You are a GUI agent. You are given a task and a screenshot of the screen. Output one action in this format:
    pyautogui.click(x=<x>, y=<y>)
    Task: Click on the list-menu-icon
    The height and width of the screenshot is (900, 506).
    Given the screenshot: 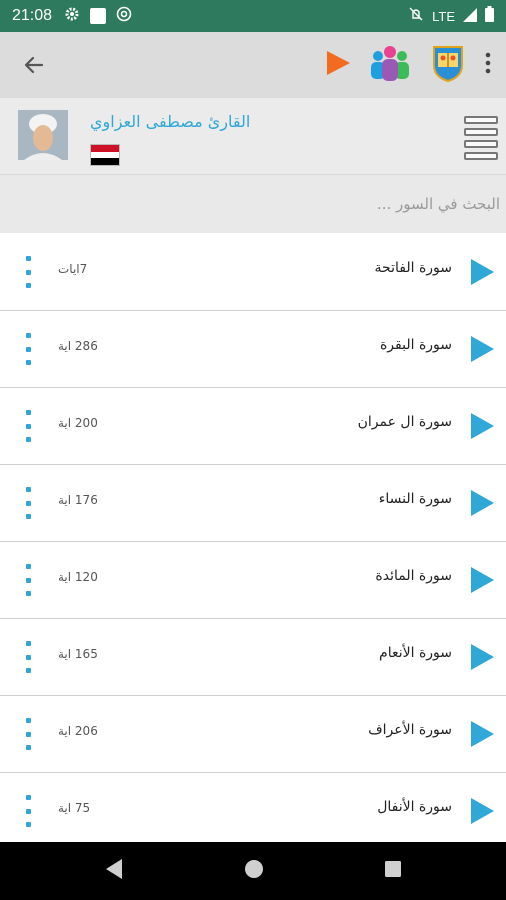 What is the action you would take?
    pyautogui.click(x=481, y=138)
    